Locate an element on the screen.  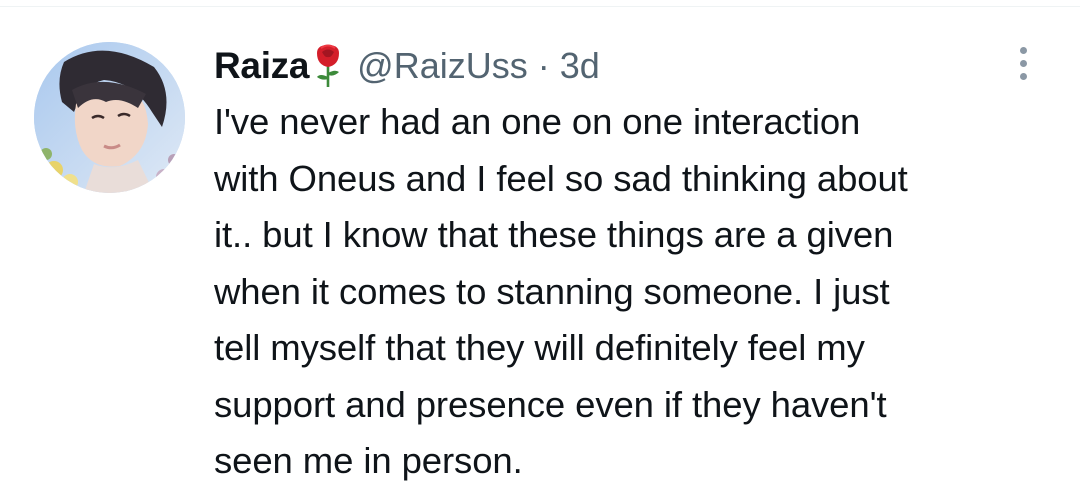
author-handle: @RaizUss is located at coordinates (442, 66).